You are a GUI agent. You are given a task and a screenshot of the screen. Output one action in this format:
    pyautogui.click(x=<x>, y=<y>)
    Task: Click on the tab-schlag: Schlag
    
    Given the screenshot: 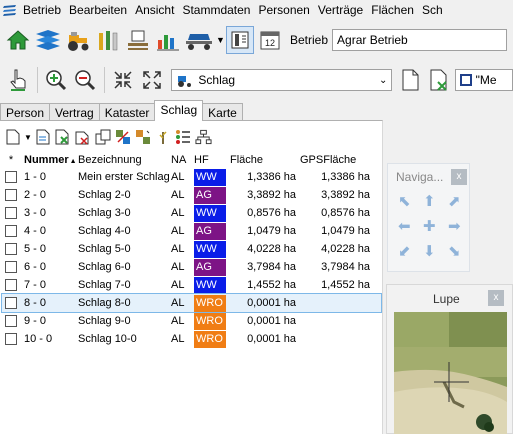 What is the action you would take?
    pyautogui.click(x=179, y=110)
    